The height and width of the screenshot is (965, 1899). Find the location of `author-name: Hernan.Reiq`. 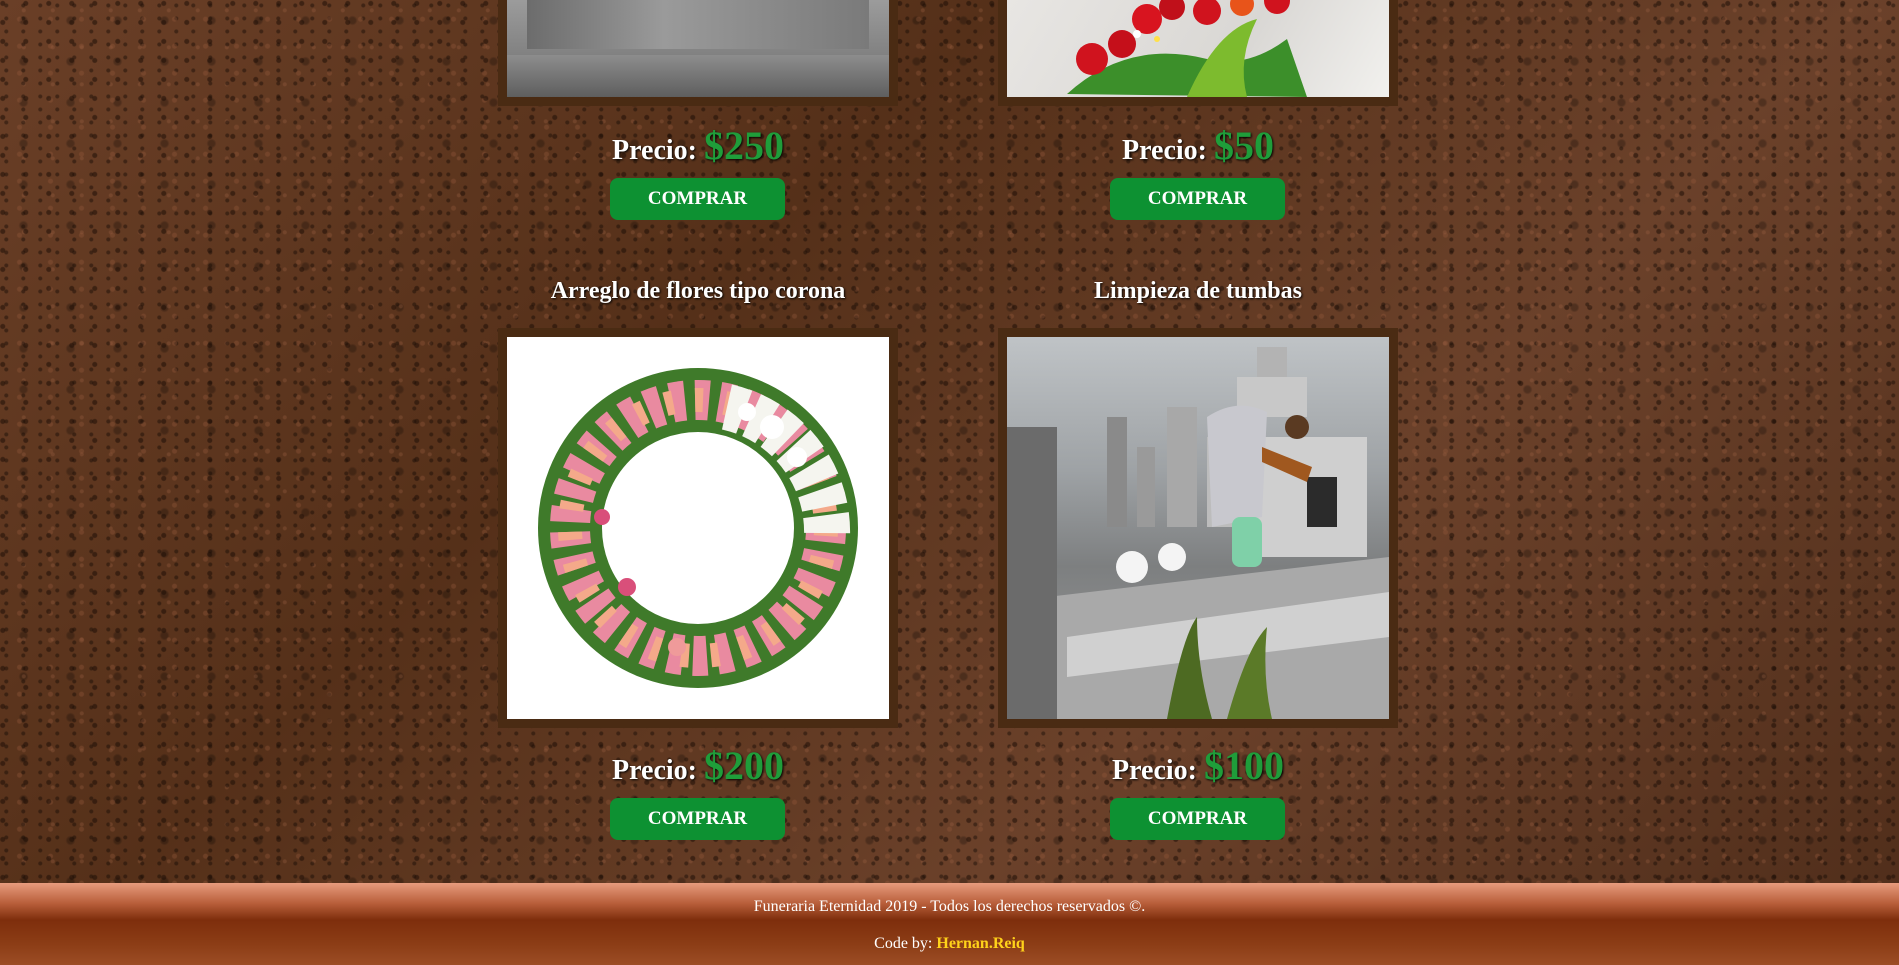

author-name: Hernan.Reiq is located at coordinates (980, 943).